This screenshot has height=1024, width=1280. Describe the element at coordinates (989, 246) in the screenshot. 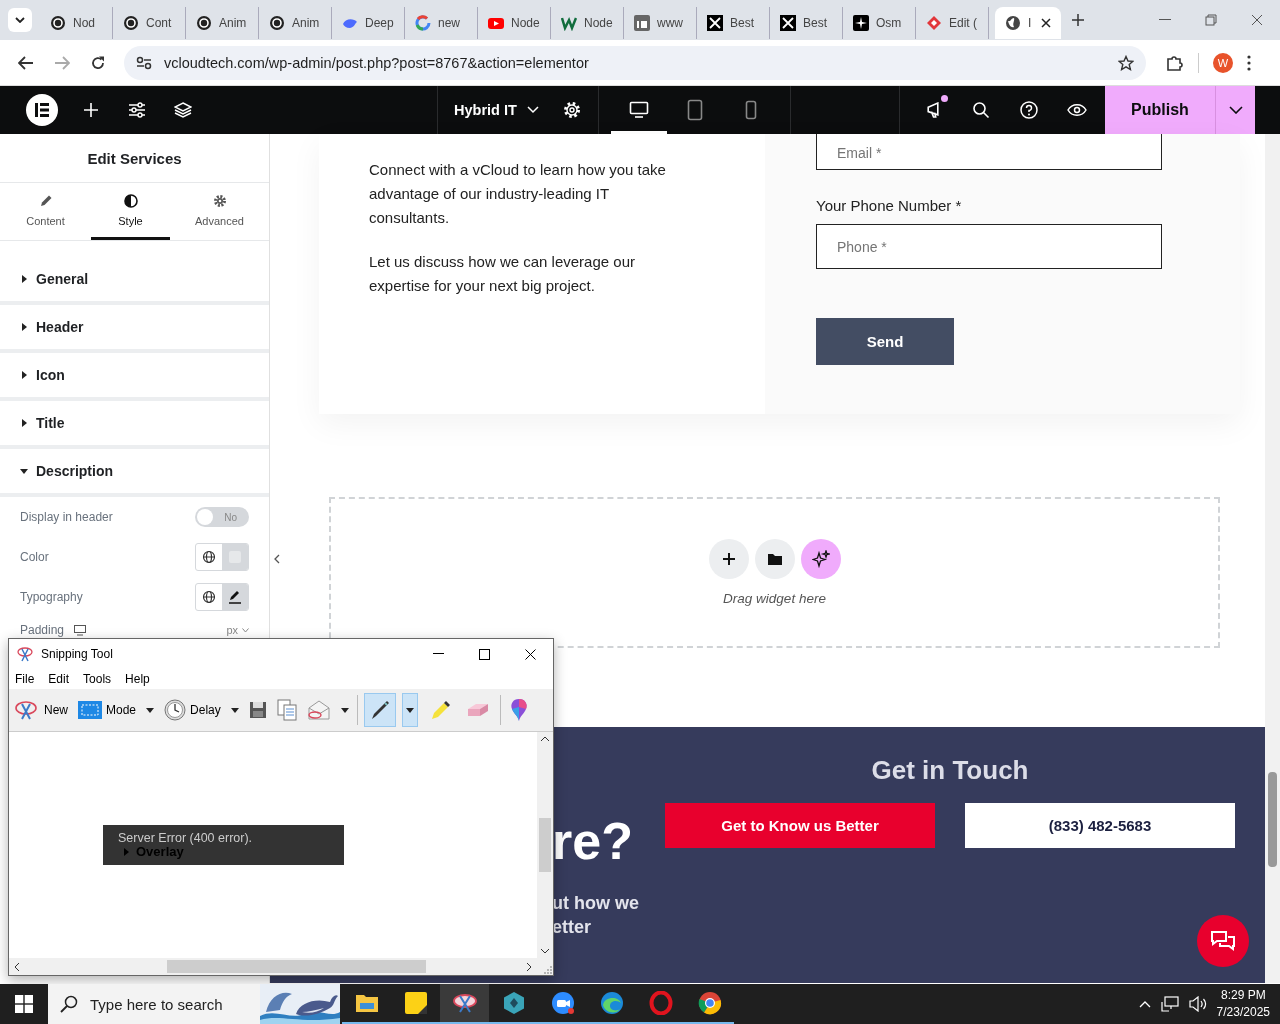

I see `phone-field: Phone *` at that location.